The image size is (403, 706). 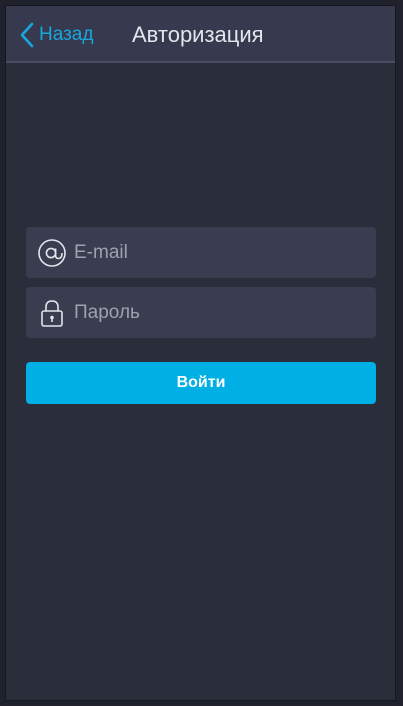 I want to click on back-button: Назад, so click(x=56, y=35).